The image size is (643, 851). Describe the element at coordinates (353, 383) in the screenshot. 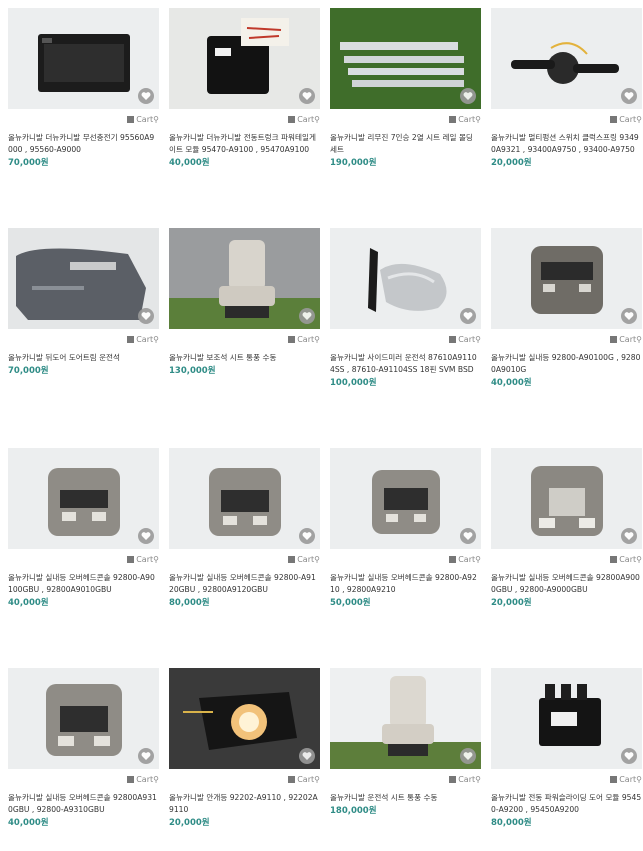

I see `product-price: 100,000원` at that location.